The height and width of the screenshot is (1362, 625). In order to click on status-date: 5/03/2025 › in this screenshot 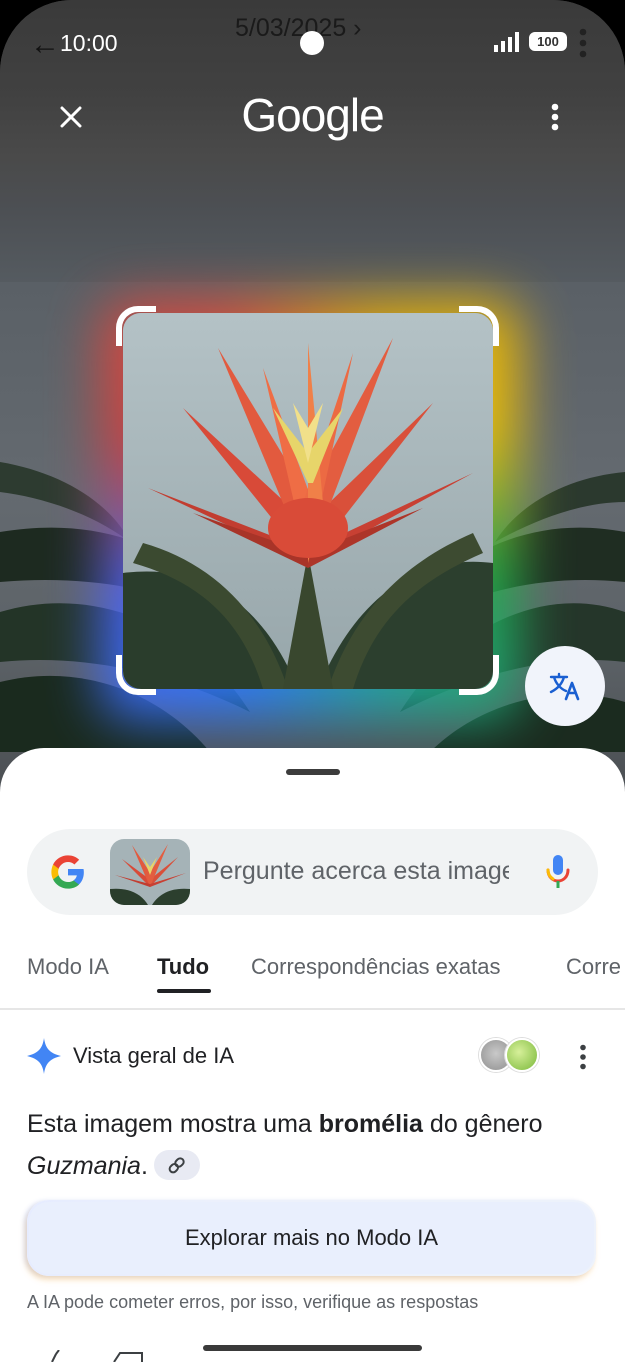, I will do `click(298, 28)`.